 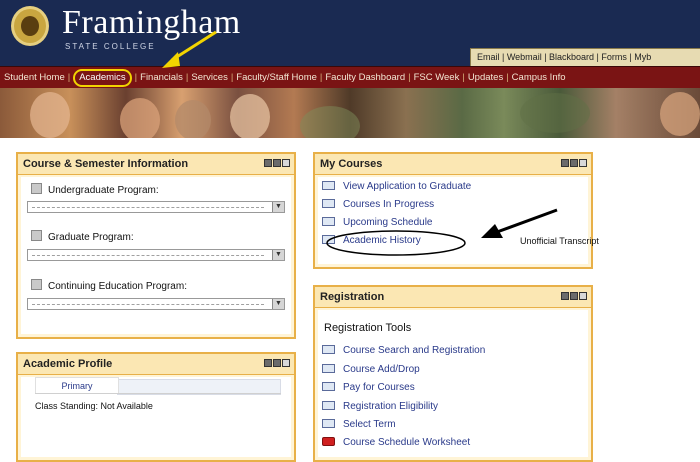 What do you see at coordinates (156, 304) in the screenshot?
I see `continuing-education-program-select: ▼` at bounding box center [156, 304].